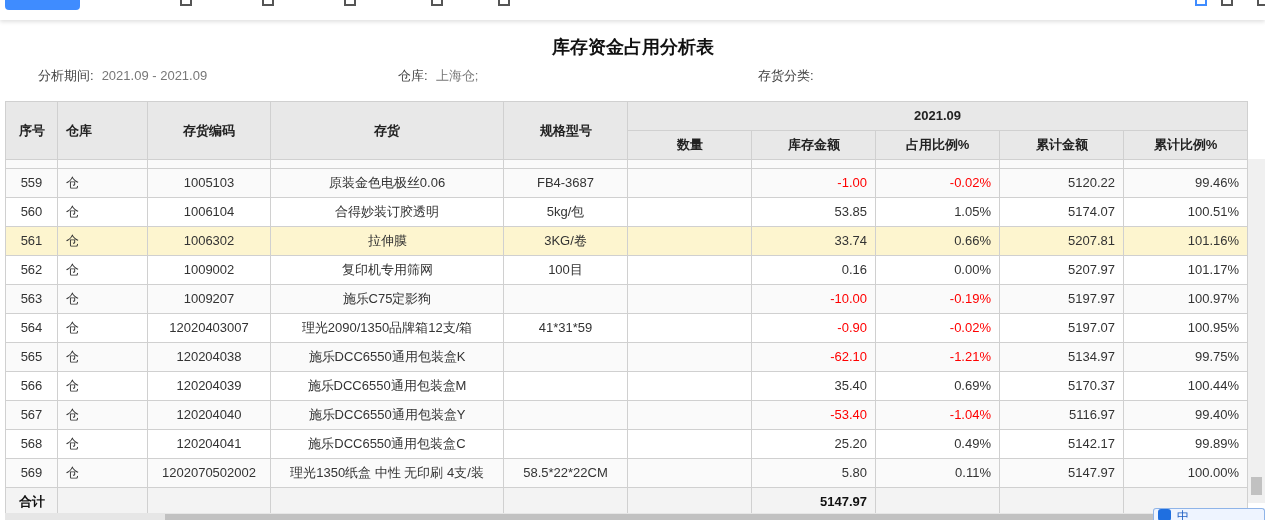 The image size is (1265, 520). I want to click on table-cell: 562, so click(31, 270).